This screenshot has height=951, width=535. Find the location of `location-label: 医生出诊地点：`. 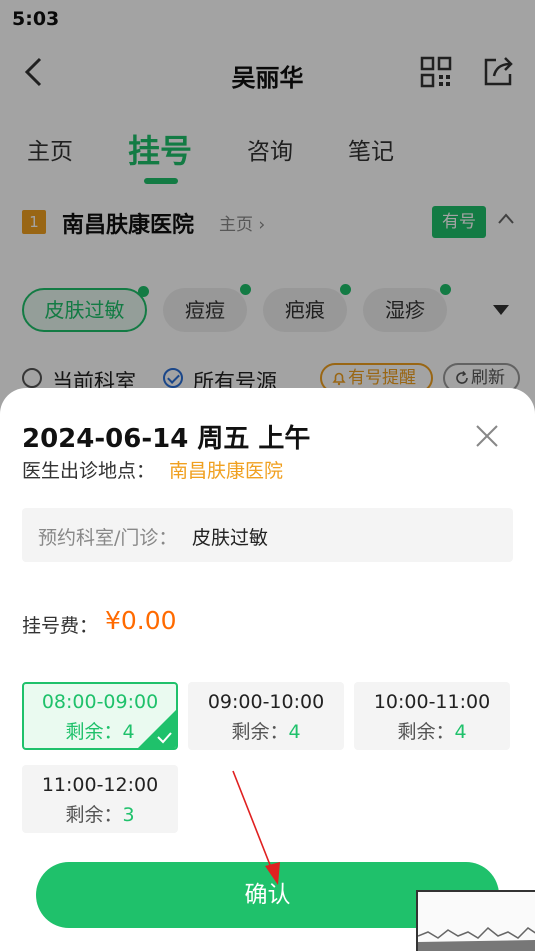

location-label: 医生出诊地点： is located at coordinates (89, 471).